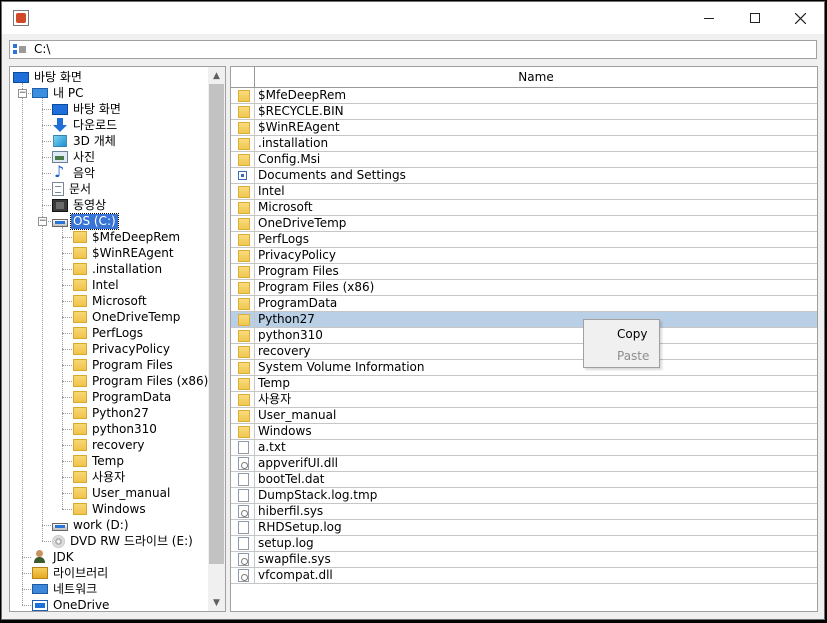 The height and width of the screenshot is (623, 827). Describe the element at coordinates (243, 77) in the screenshot. I see `header-icon-column` at that location.